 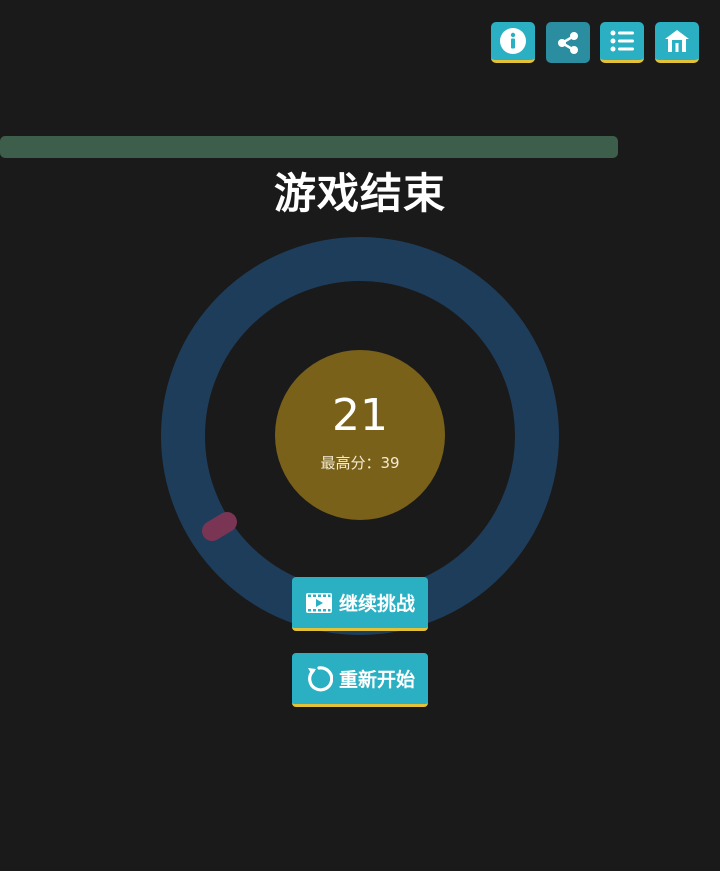 I want to click on score-value: 21, so click(x=360, y=415).